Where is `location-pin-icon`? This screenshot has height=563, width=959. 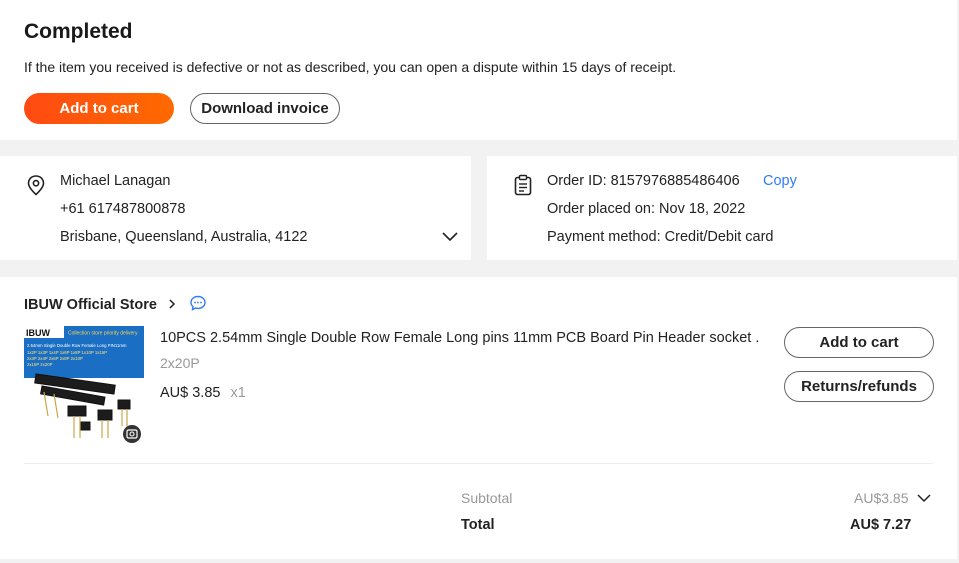
location-pin-icon is located at coordinates (36, 185).